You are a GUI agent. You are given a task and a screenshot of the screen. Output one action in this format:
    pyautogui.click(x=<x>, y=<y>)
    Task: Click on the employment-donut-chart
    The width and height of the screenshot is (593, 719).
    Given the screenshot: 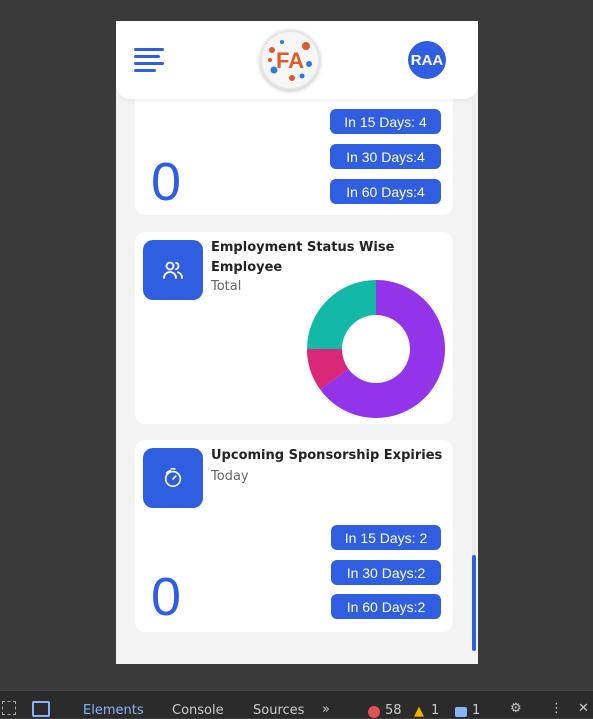 What is the action you would take?
    pyautogui.click(x=376, y=349)
    